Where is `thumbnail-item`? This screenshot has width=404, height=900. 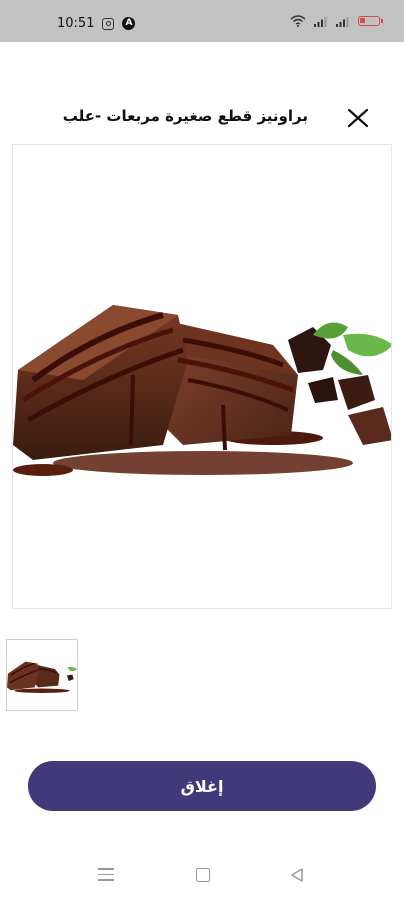
thumbnail-item is located at coordinates (42, 675).